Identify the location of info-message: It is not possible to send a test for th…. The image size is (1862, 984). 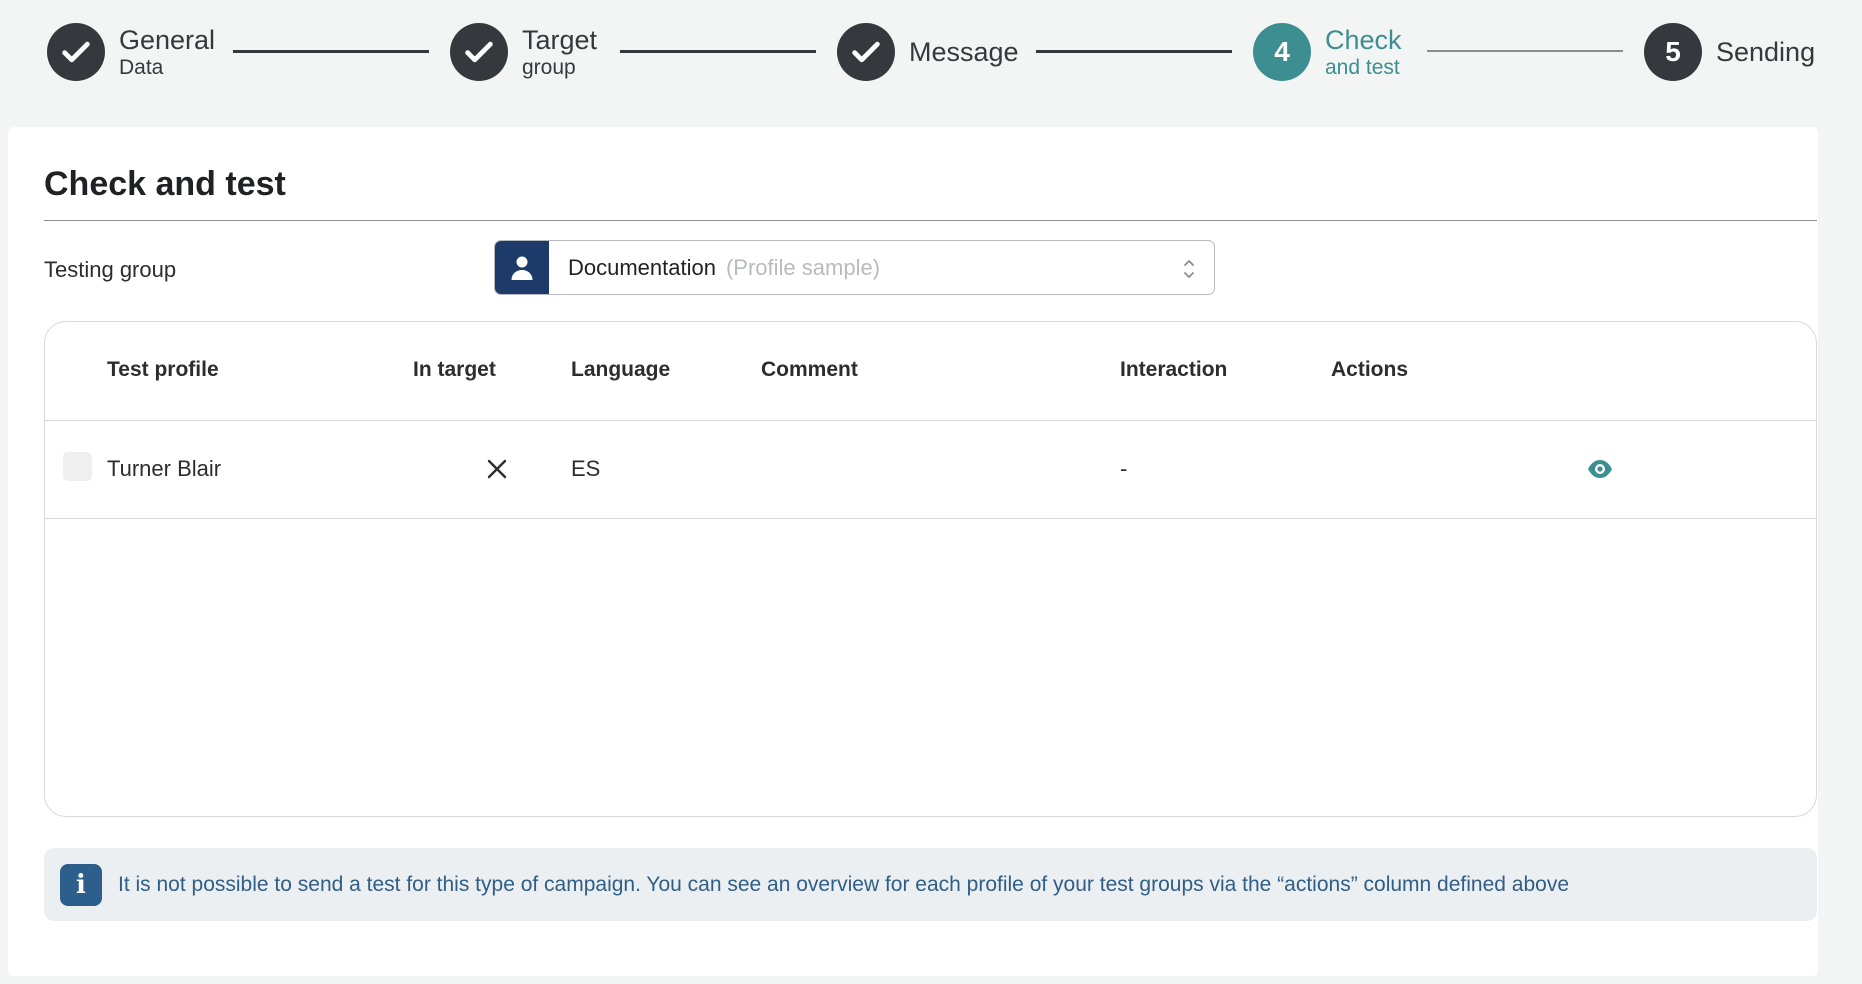
(843, 884).